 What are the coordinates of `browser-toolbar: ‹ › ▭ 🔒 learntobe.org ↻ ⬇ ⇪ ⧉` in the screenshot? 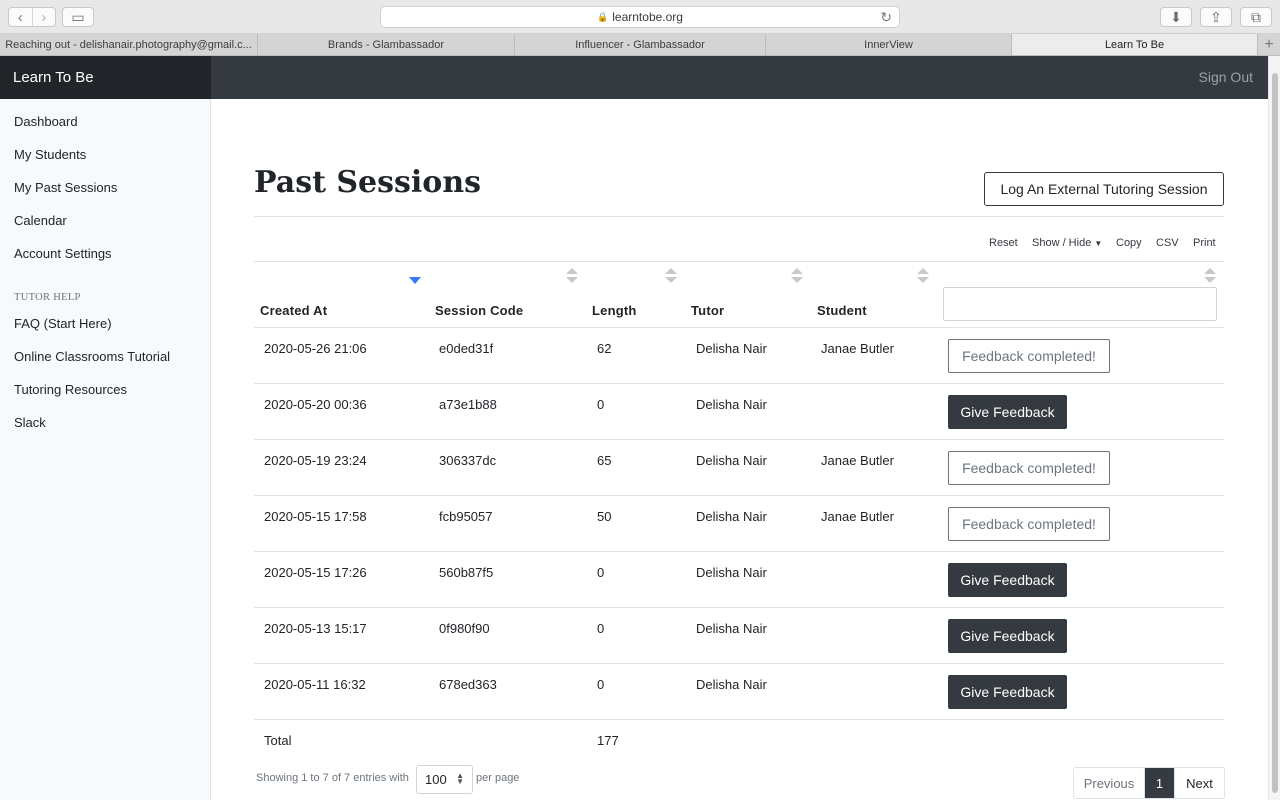 It's located at (640, 17).